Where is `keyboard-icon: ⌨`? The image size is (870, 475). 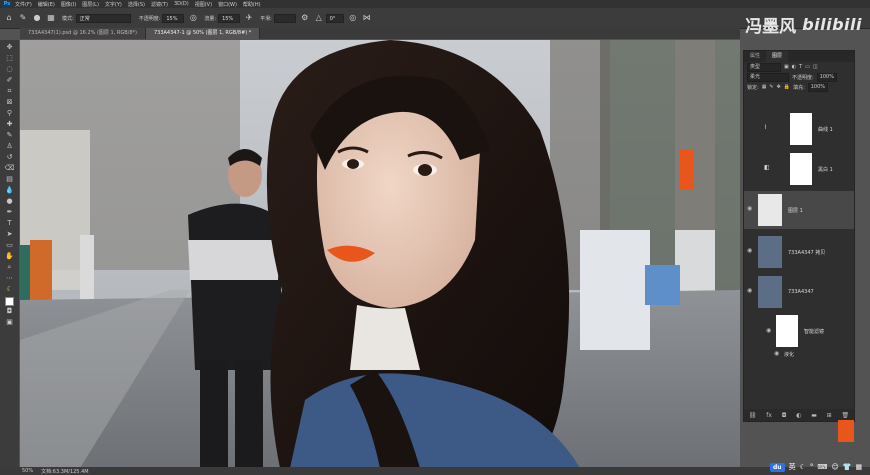 keyboard-icon: ⌨ is located at coordinates (822, 467).